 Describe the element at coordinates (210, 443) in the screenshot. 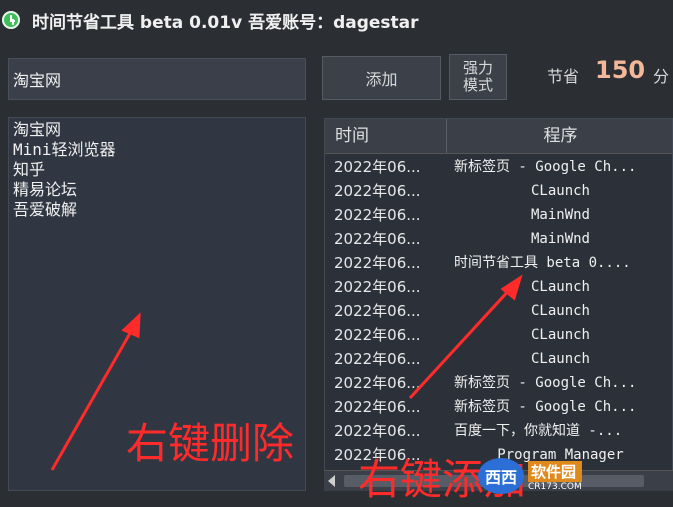

I see `annotation-delete: 右键删除` at that location.